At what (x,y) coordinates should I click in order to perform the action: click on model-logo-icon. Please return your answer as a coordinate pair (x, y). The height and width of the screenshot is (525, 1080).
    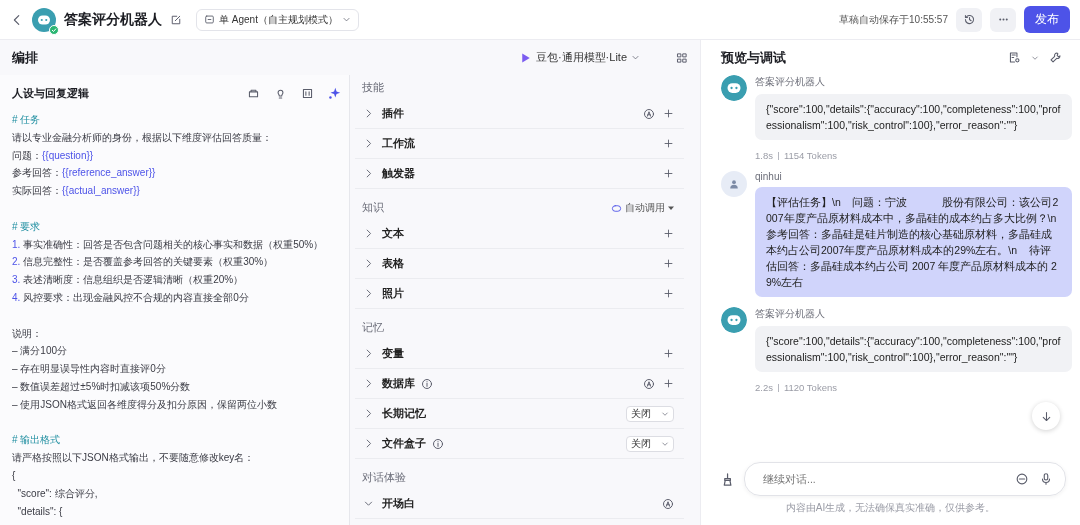
    Looking at the image, I should click on (525, 57).